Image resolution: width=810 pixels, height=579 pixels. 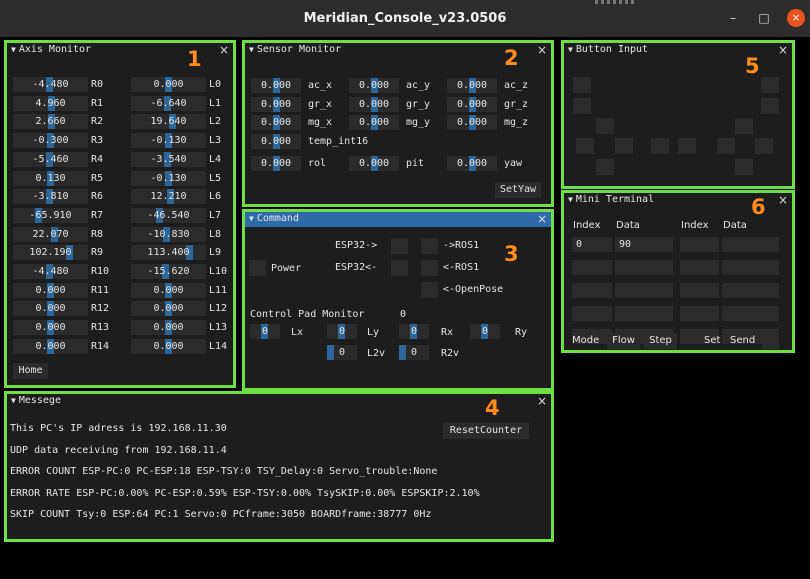 What do you see at coordinates (50, 103) in the screenshot?
I see `axis-r-slider: 4.960` at bounding box center [50, 103].